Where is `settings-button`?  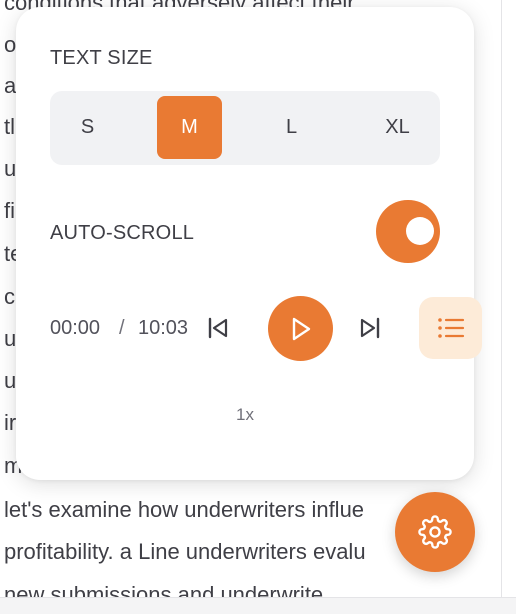 settings-button is located at coordinates (435, 532).